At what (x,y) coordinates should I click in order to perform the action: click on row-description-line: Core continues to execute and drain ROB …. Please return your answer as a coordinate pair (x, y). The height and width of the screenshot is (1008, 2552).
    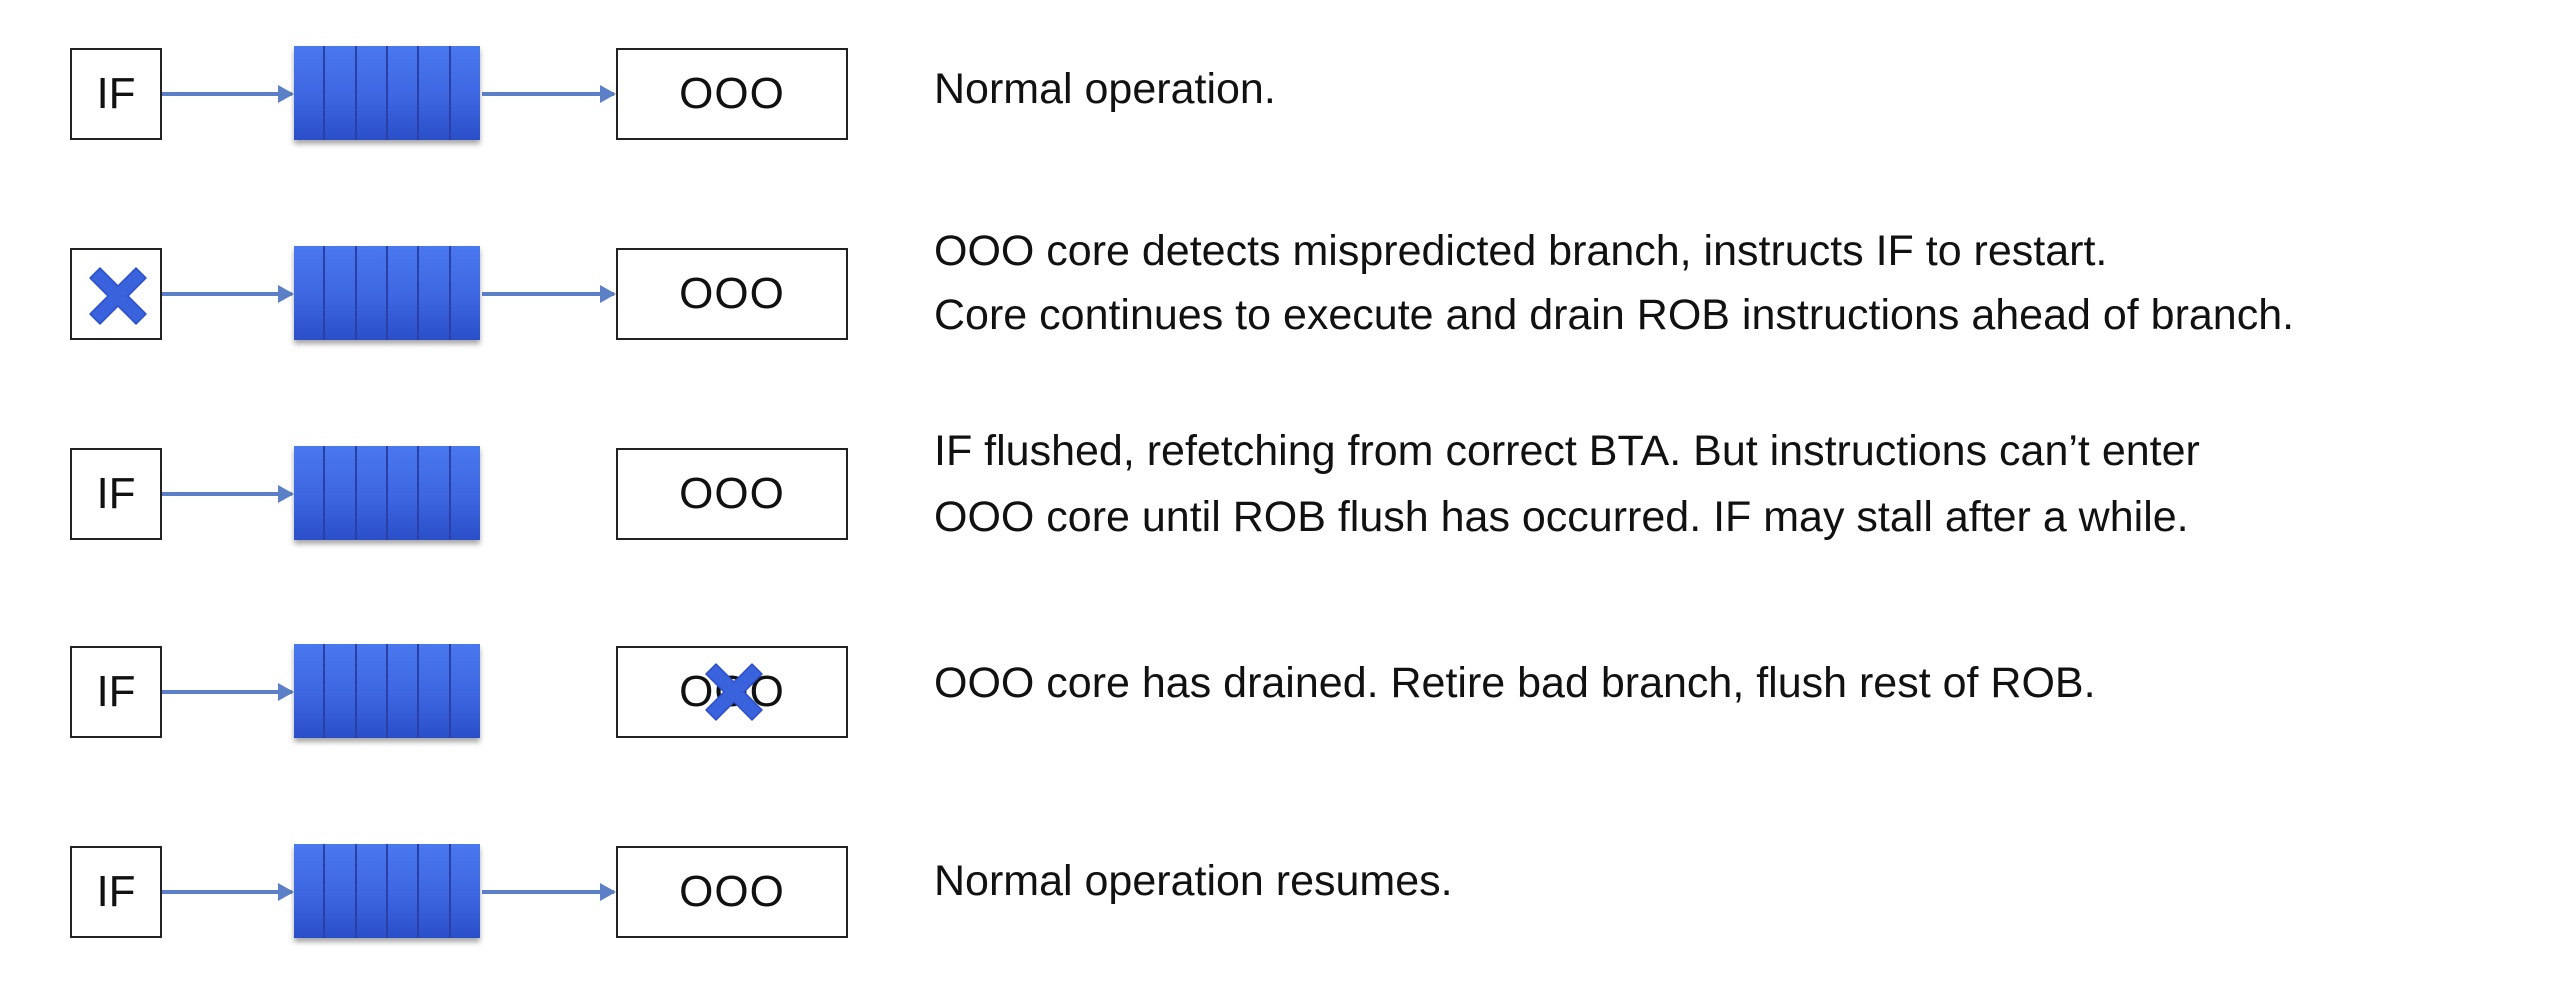
    Looking at the image, I should click on (1614, 315).